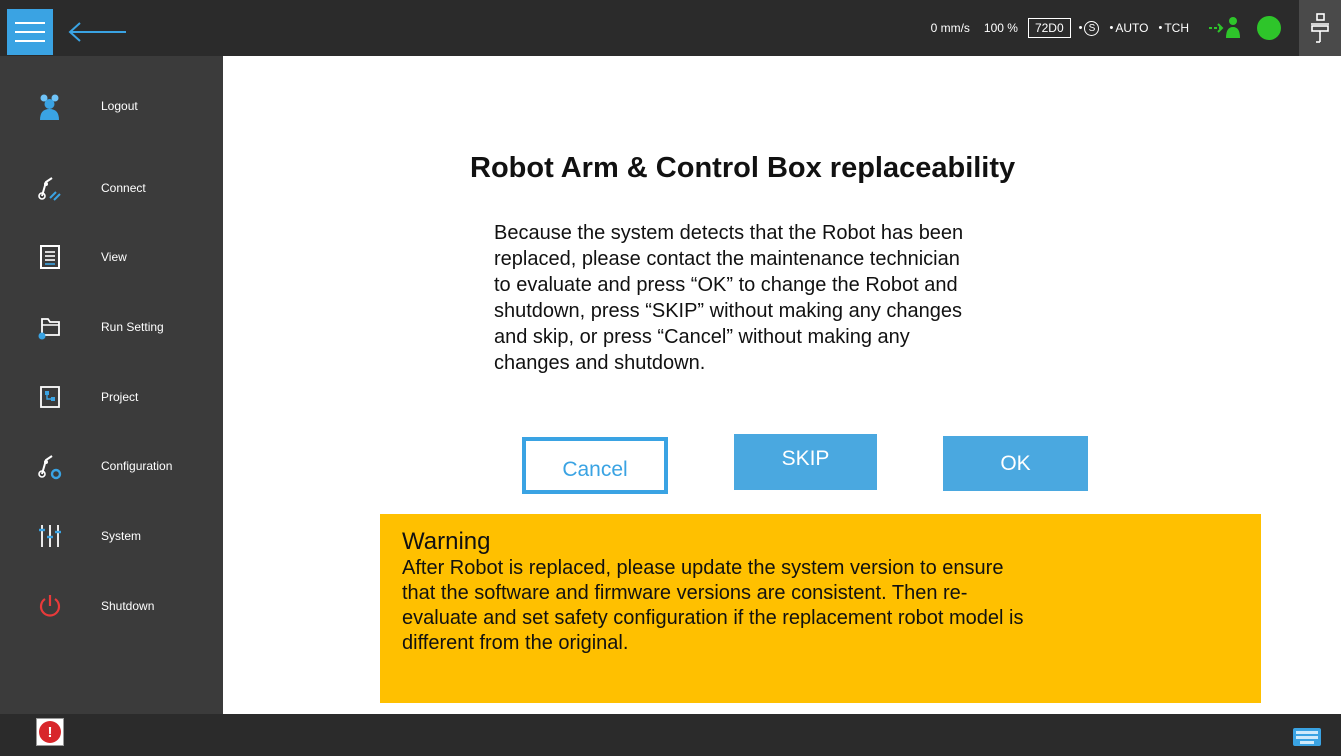 This screenshot has width=1341, height=756. What do you see at coordinates (1049, 28) in the screenshot?
I see `project-code-badge: 72D0` at bounding box center [1049, 28].